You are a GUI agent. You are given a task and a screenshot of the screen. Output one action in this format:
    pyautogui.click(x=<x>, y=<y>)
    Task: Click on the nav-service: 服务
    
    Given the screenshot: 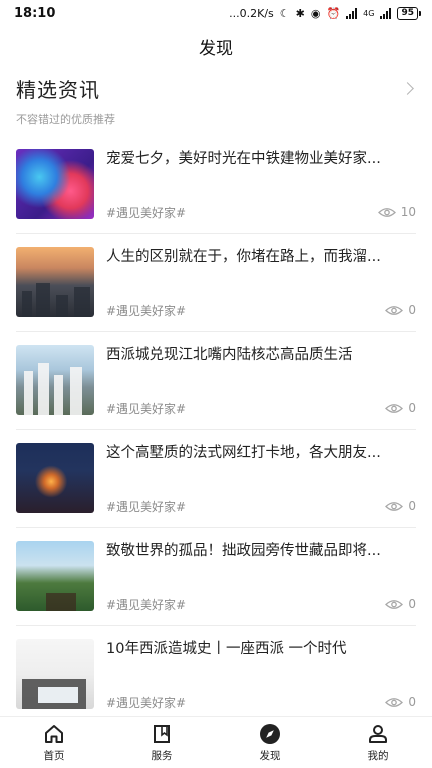 What is the action you would take?
    pyautogui.click(x=162, y=742)
    